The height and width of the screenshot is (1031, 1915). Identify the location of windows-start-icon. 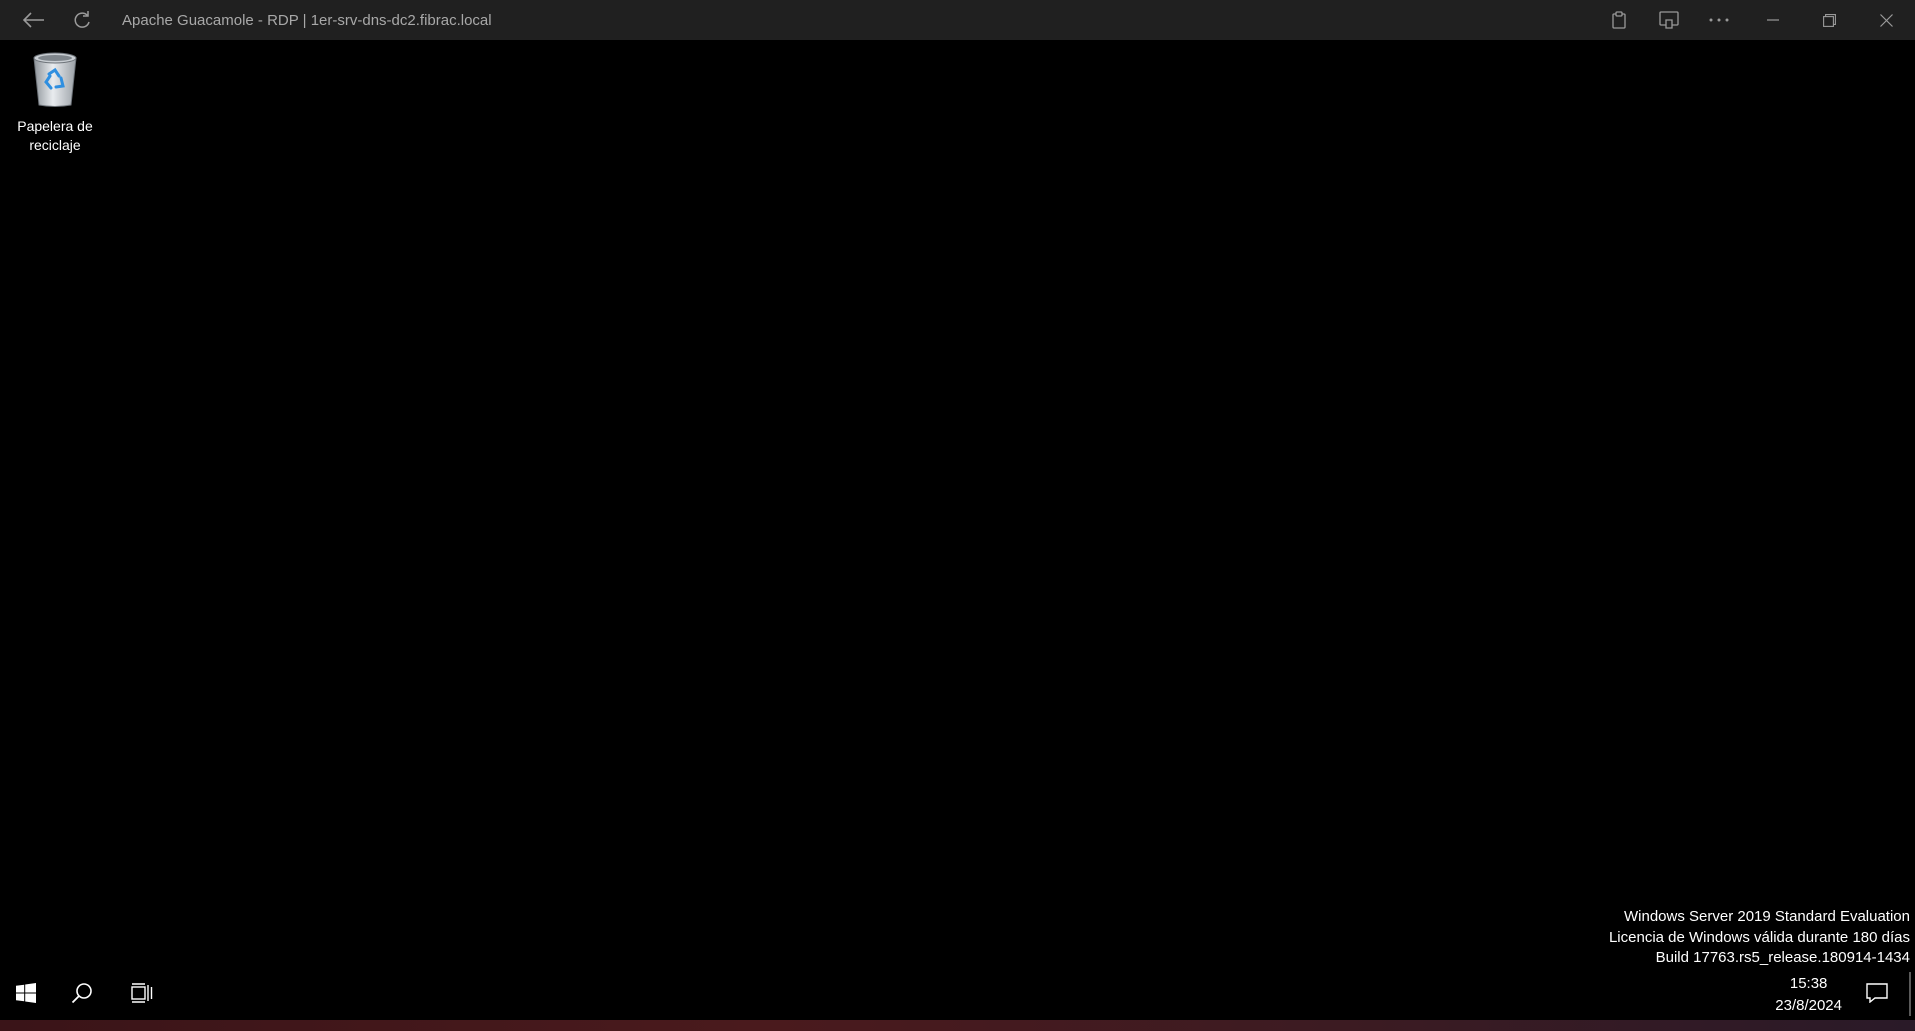
(26, 995).